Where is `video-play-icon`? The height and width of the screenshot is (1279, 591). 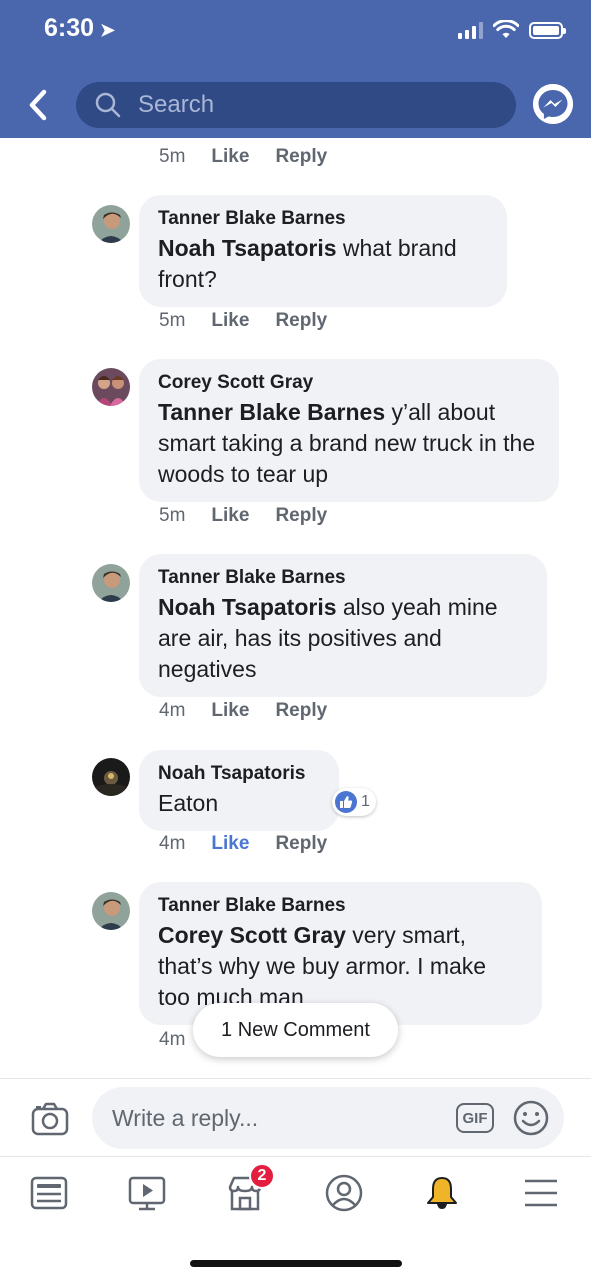
video-play-icon is located at coordinates (147, 1193).